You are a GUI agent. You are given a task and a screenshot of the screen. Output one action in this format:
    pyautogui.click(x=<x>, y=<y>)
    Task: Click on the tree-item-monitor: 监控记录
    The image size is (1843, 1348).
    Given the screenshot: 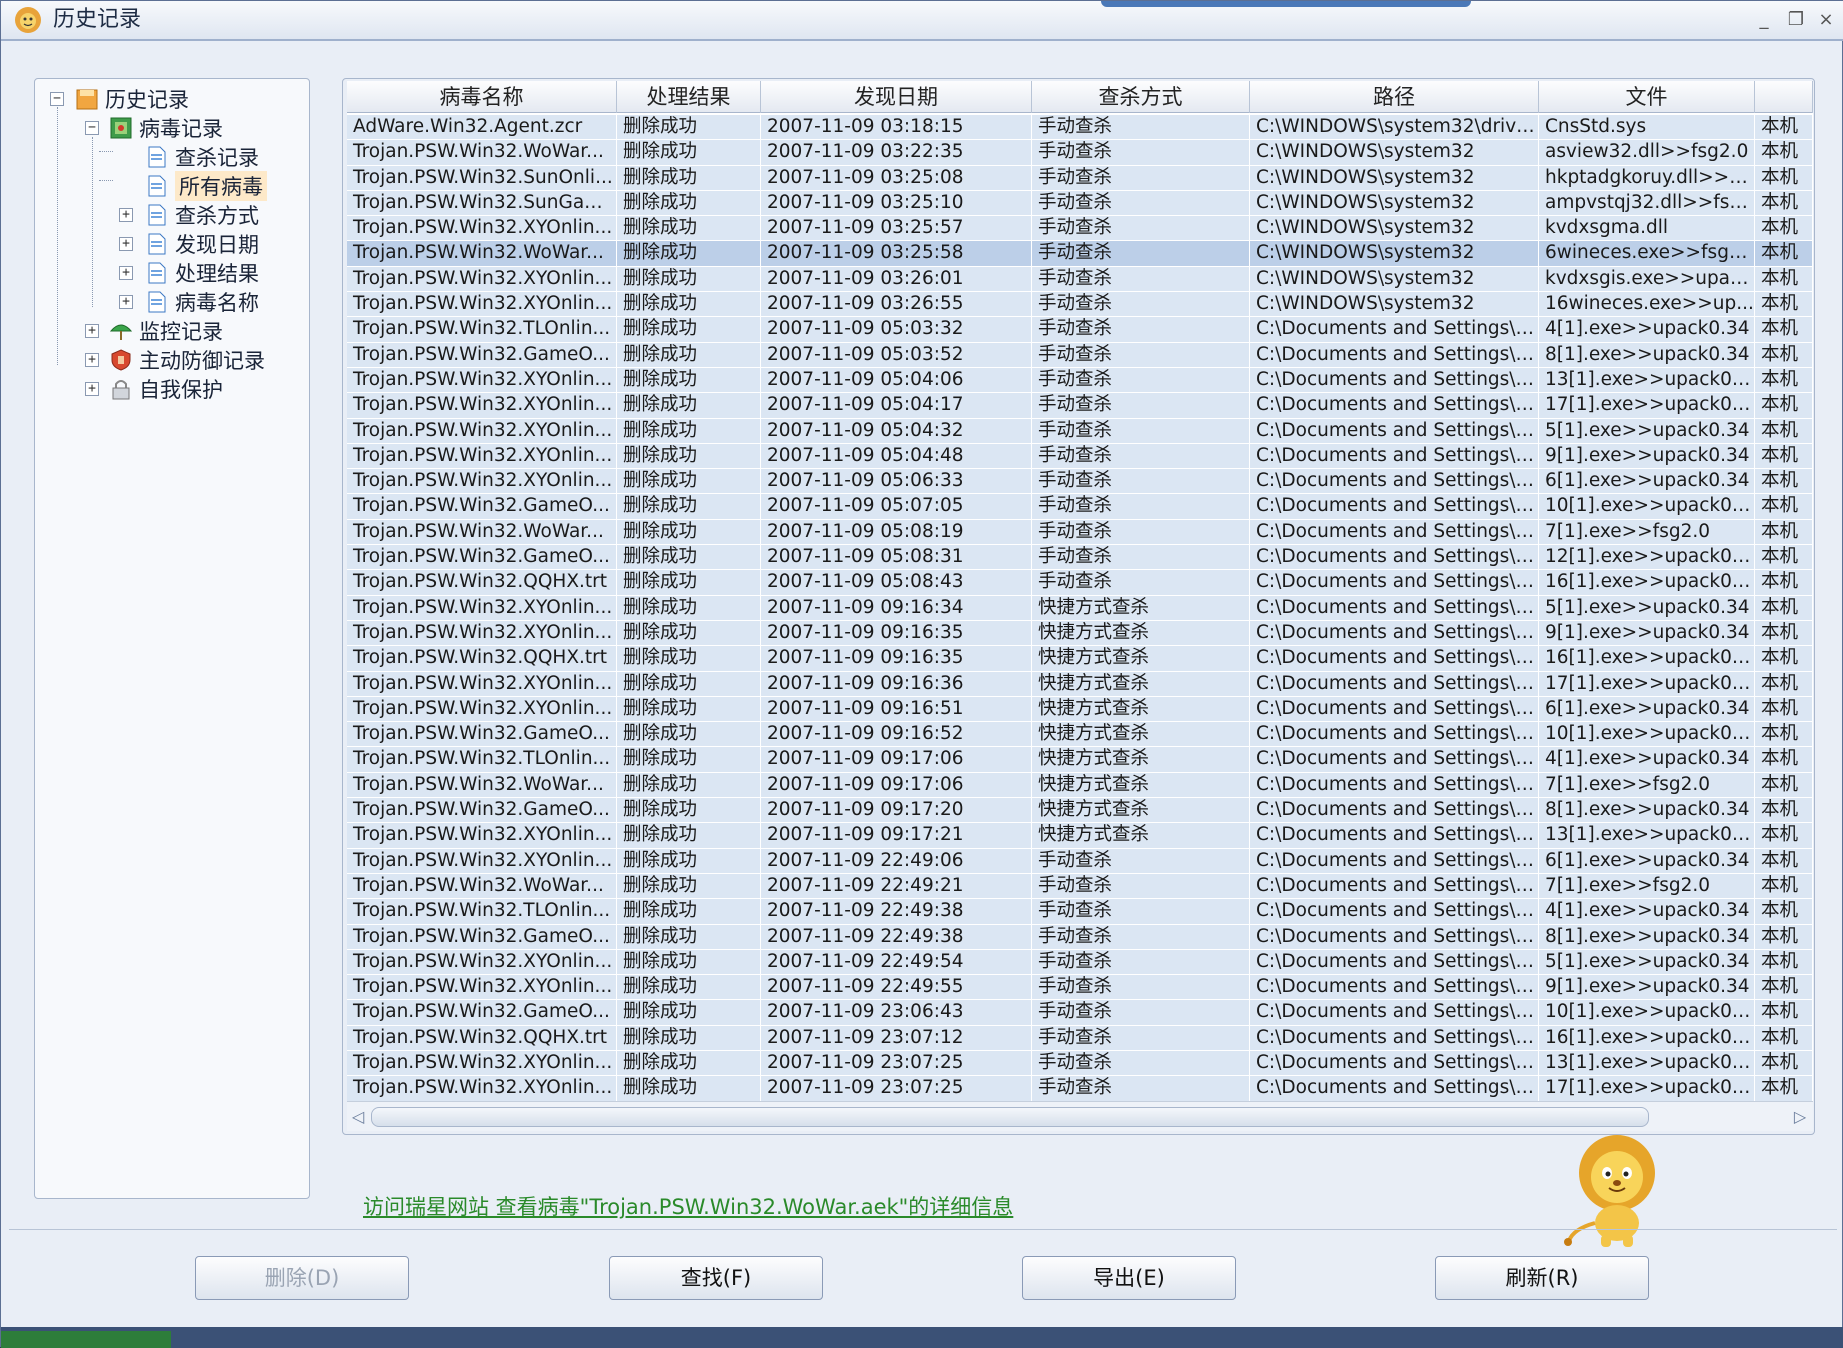 What is the action you would take?
    pyautogui.click(x=166, y=331)
    